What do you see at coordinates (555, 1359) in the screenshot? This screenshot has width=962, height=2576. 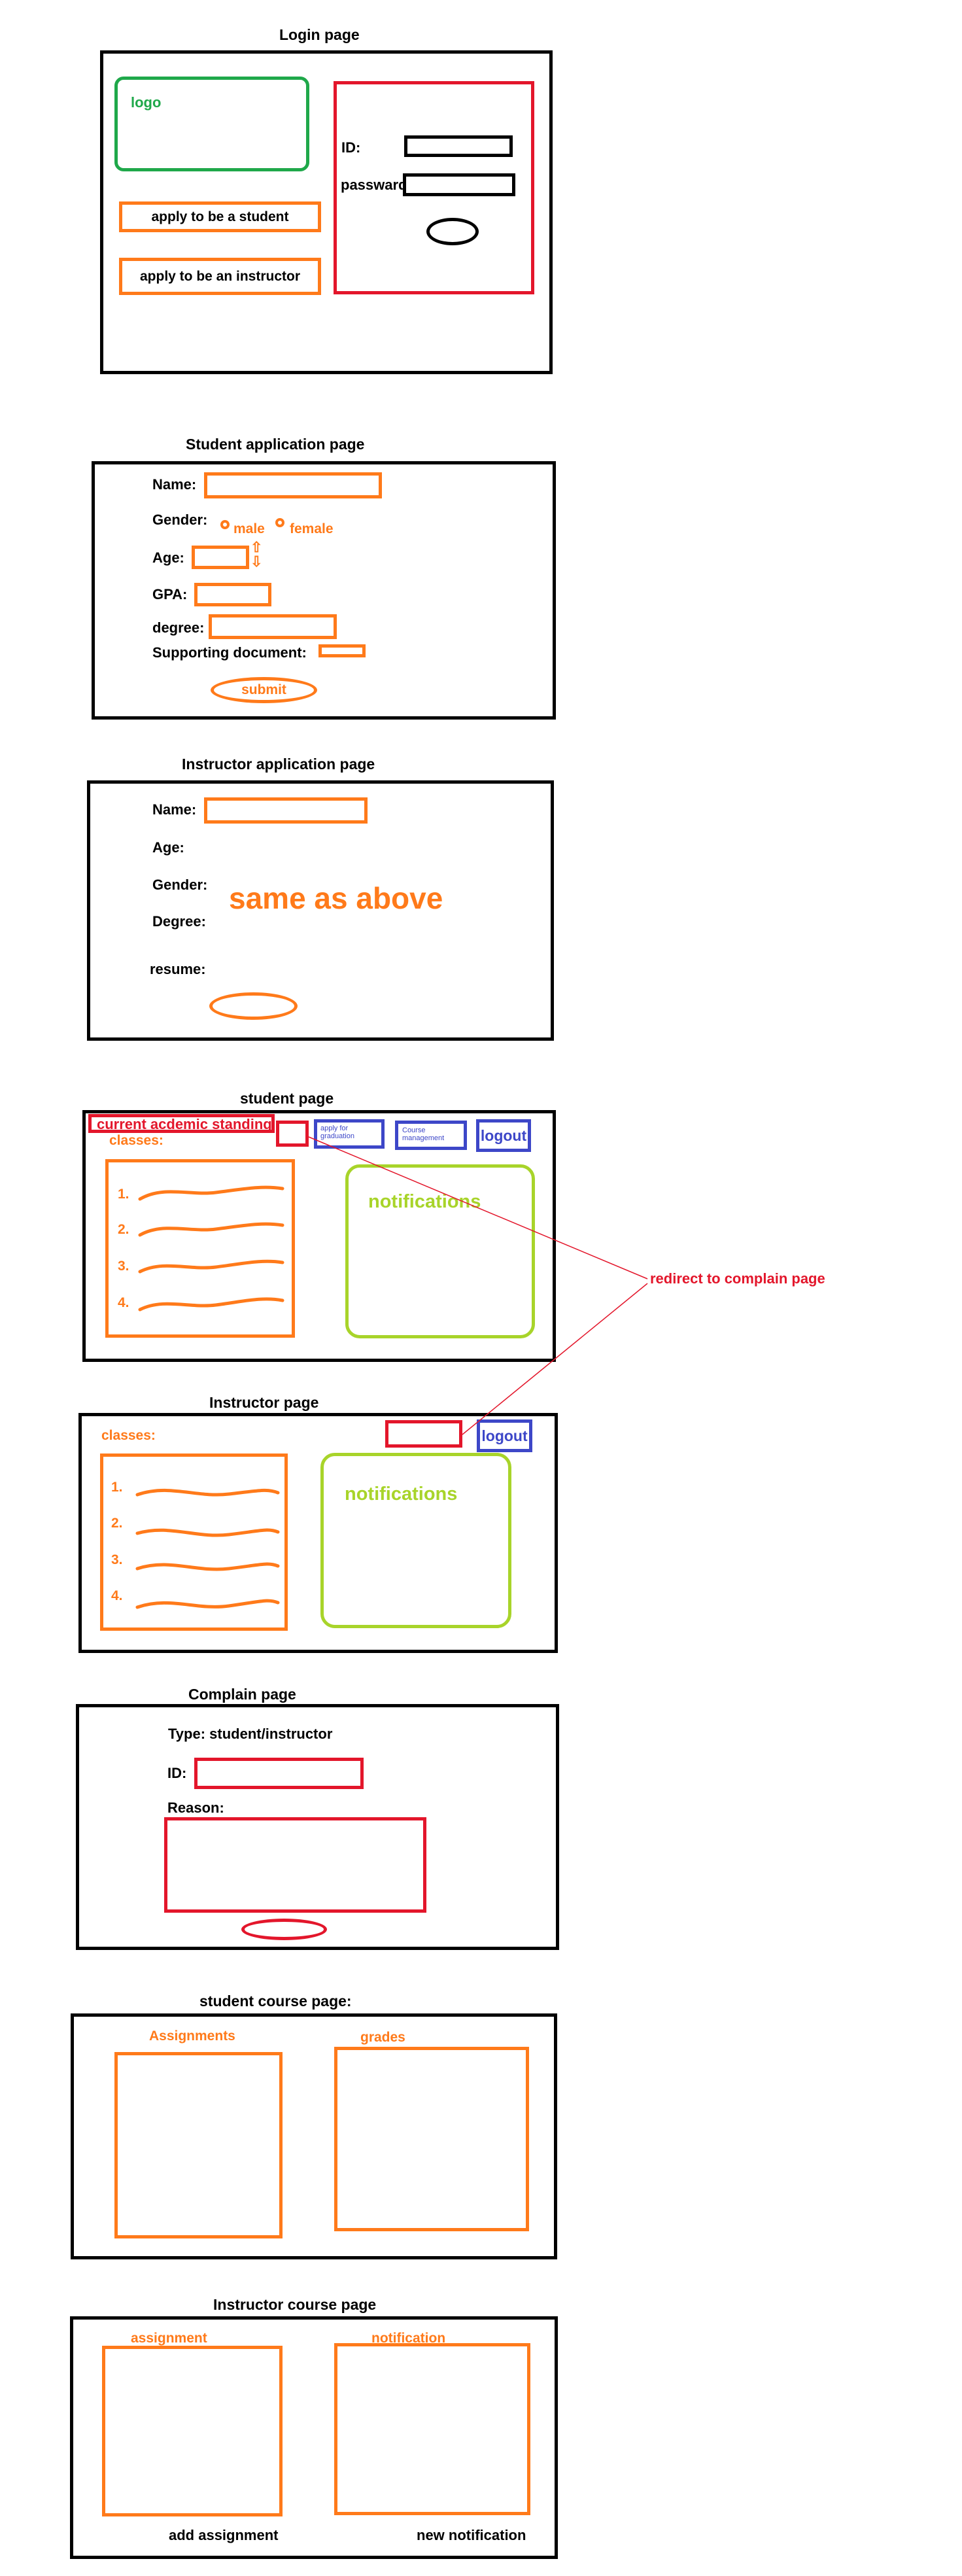 I see `redirect-line-instructor` at bounding box center [555, 1359].